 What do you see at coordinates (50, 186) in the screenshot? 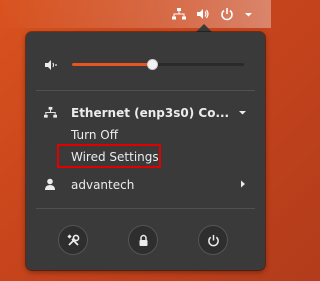
I see `user-icon` at bounding box center [50, 186].